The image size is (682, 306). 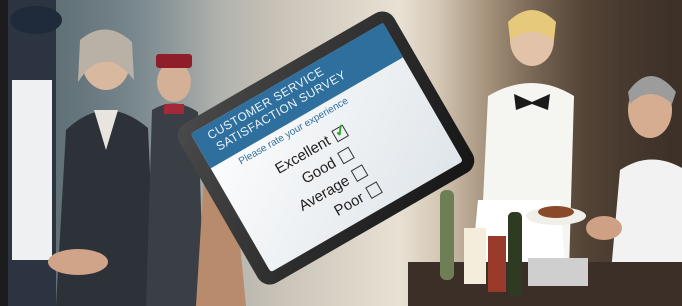 What do you see at coordinates (340, 131) in the screenshot?
I see `checkbox-checked-icon: ✓` at bounding box center [340, 131].